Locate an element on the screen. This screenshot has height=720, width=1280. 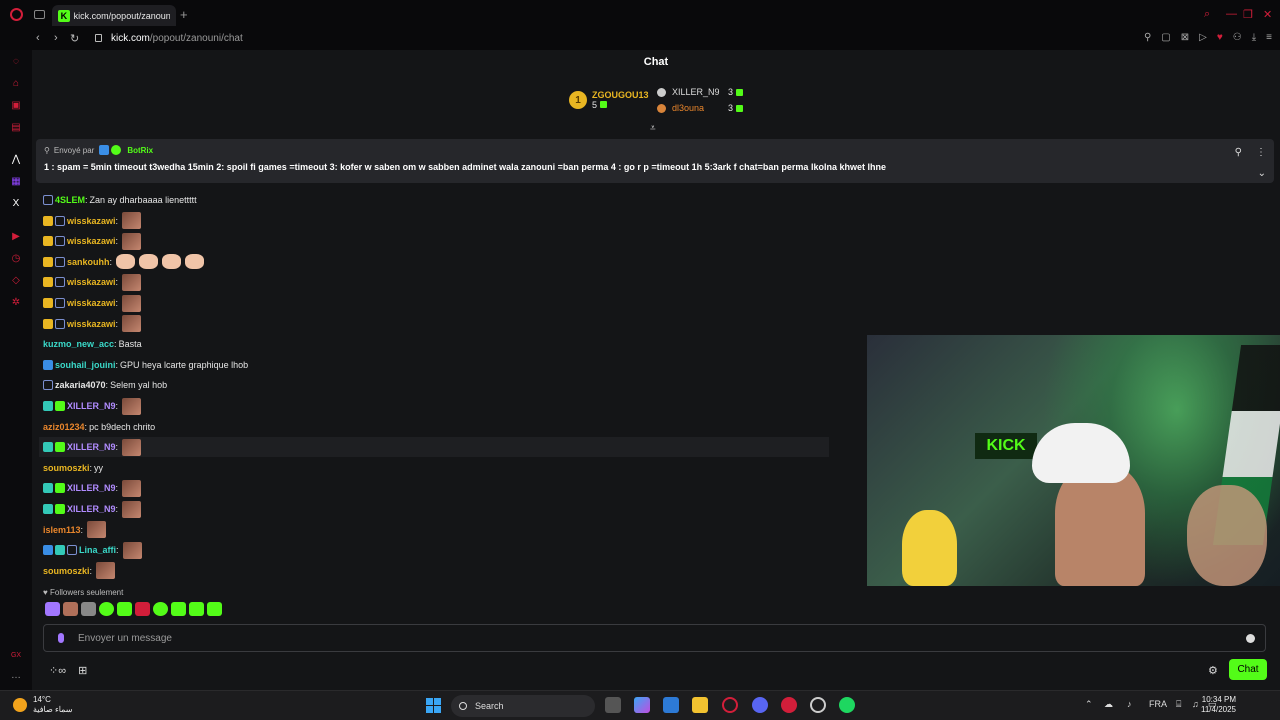
new-tab-button: + is located at coordinates (184, 14).